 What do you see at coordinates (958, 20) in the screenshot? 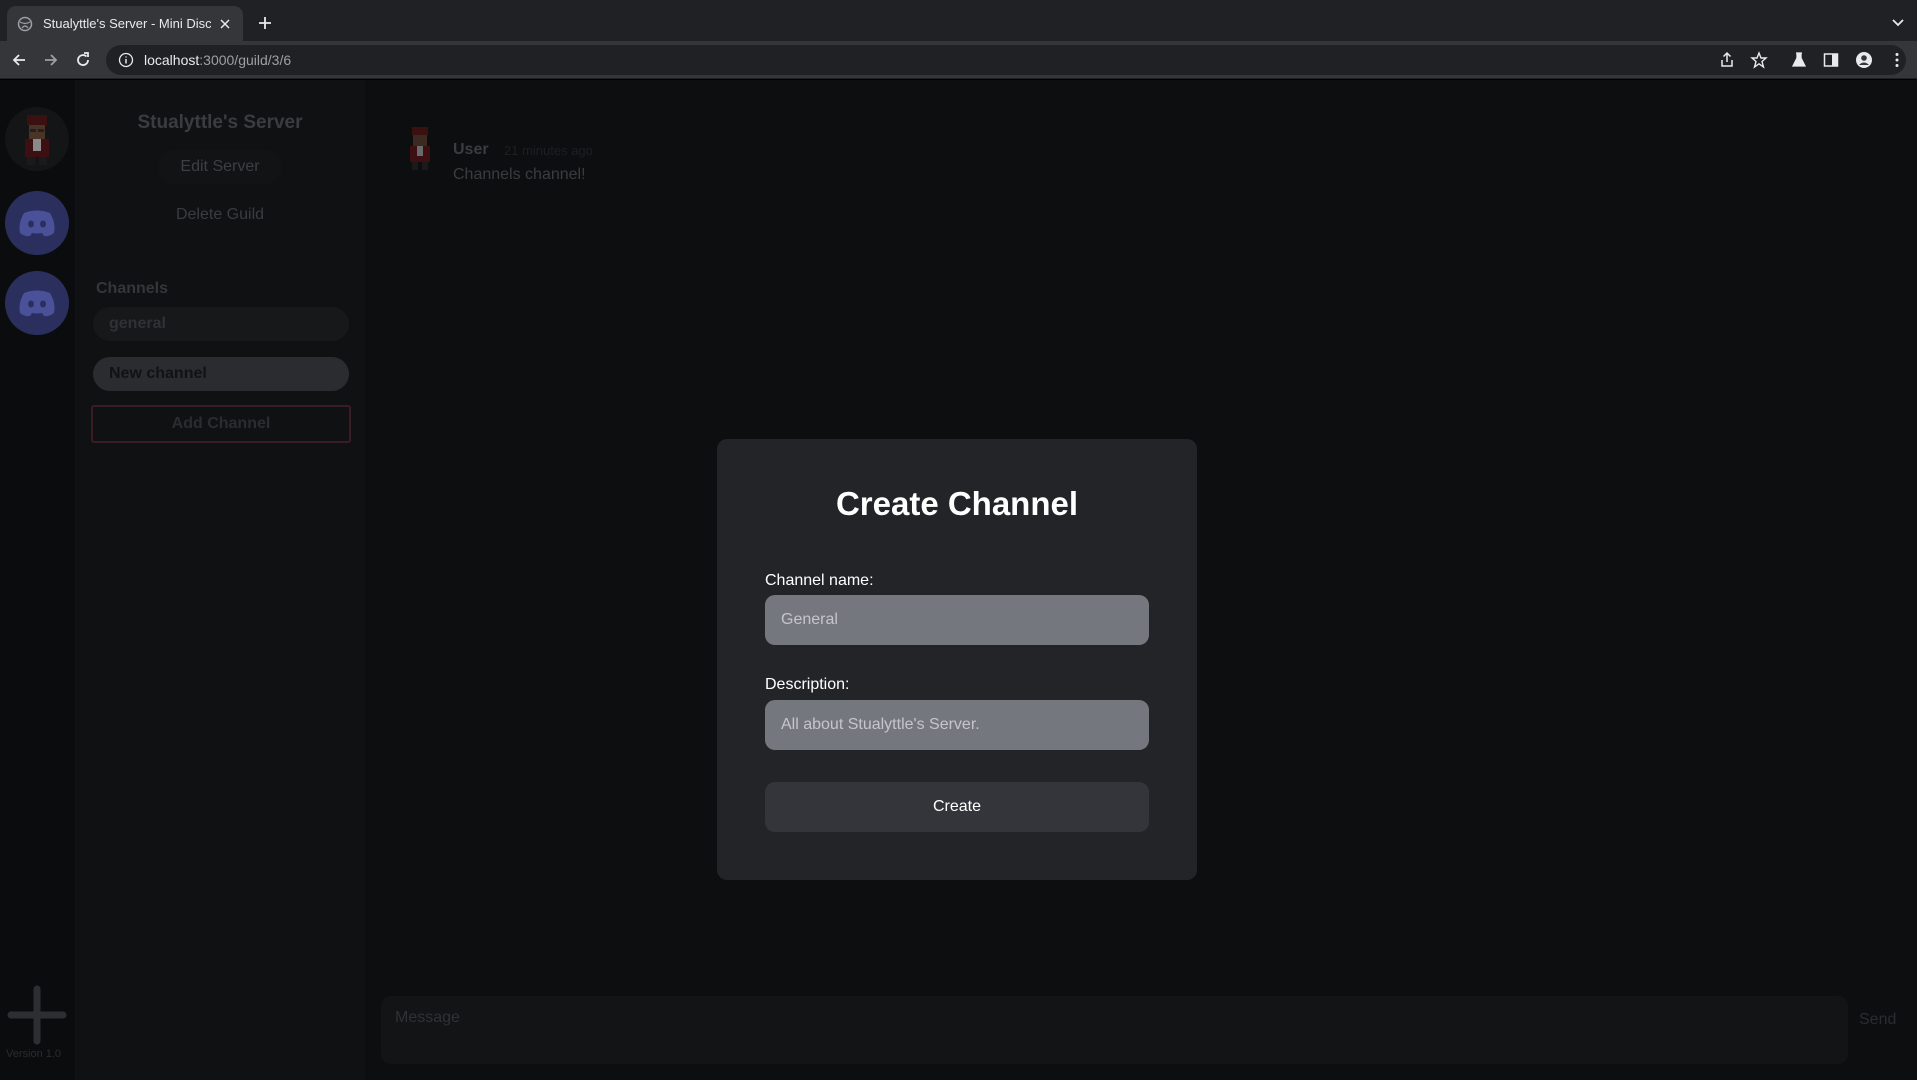
I see `browser-tabbar: Stualyttle's Server - Mini Discord` at bounding box center [958, 20].